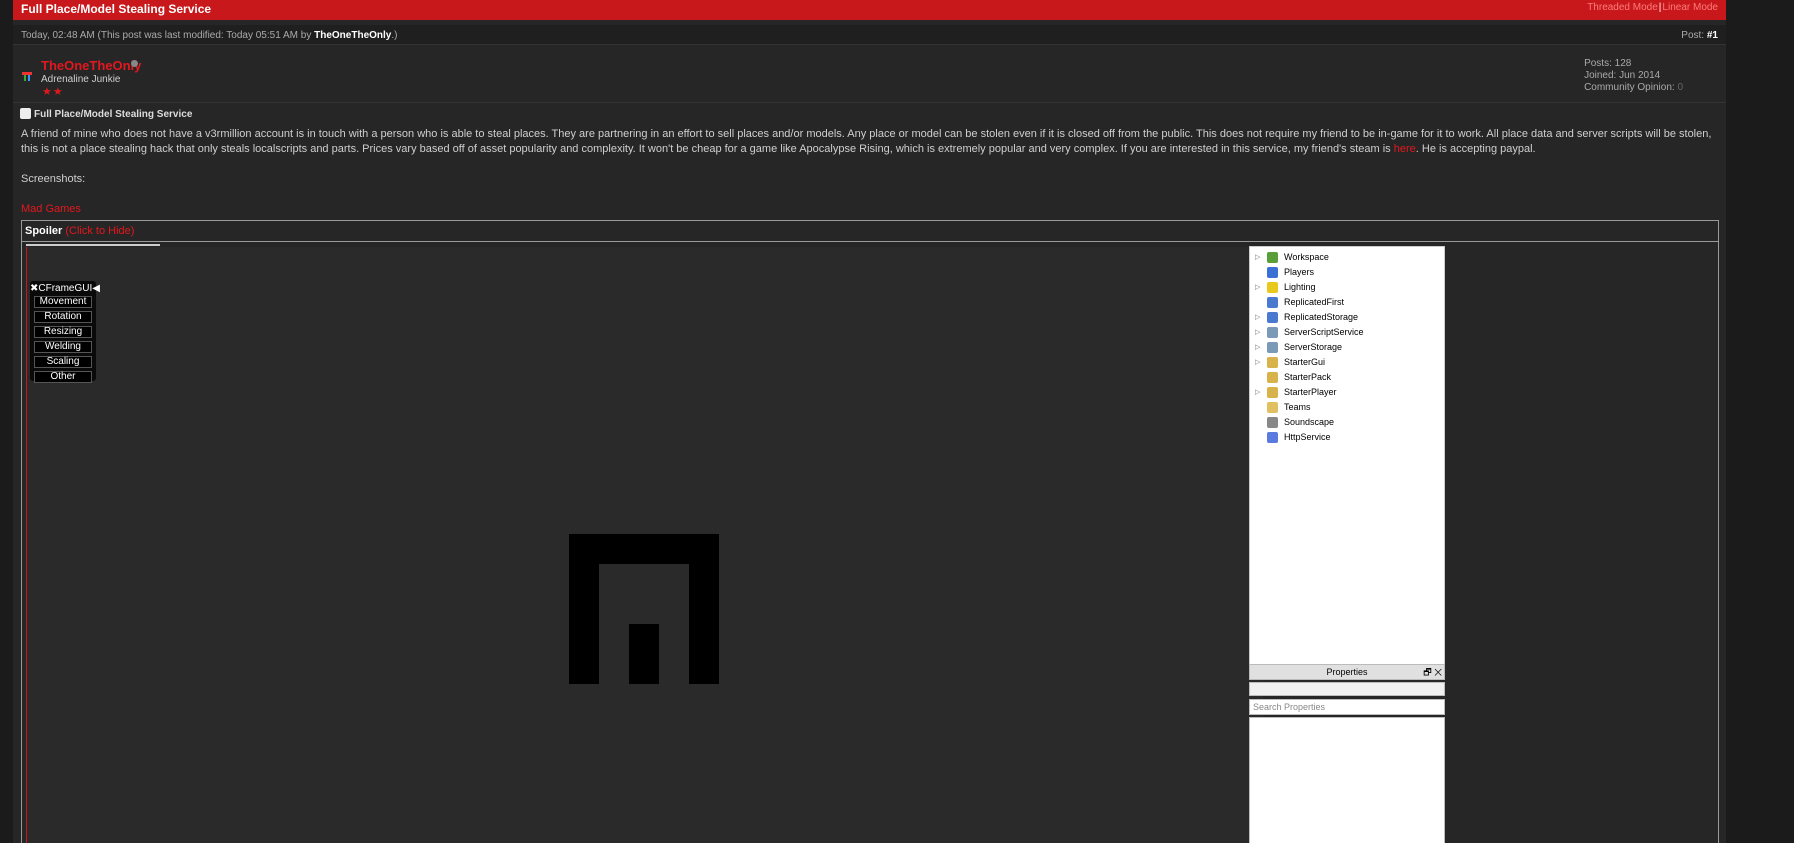  What do you see at coordinates (93, 245) in the screenshot?
I see `spoiler-progress-line` at bounding box center [93, 245].